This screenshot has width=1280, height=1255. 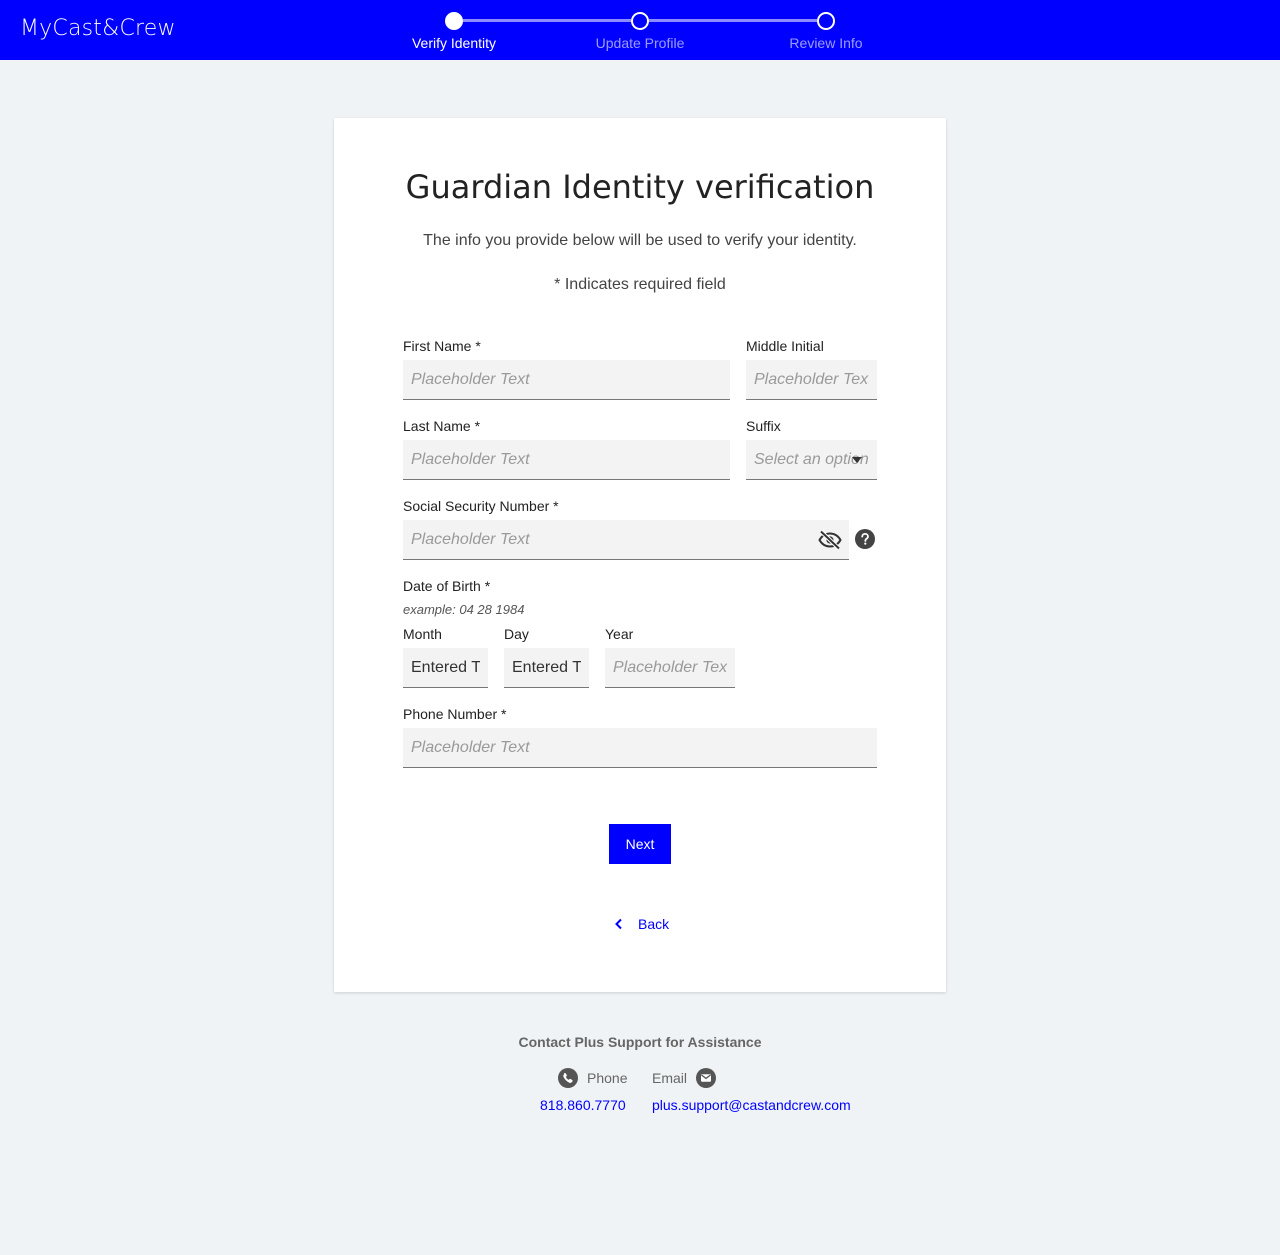 What do you see at coordinates (640, 748) in the screenshot?
I see `phone-input` at bounding box center [640, 748].